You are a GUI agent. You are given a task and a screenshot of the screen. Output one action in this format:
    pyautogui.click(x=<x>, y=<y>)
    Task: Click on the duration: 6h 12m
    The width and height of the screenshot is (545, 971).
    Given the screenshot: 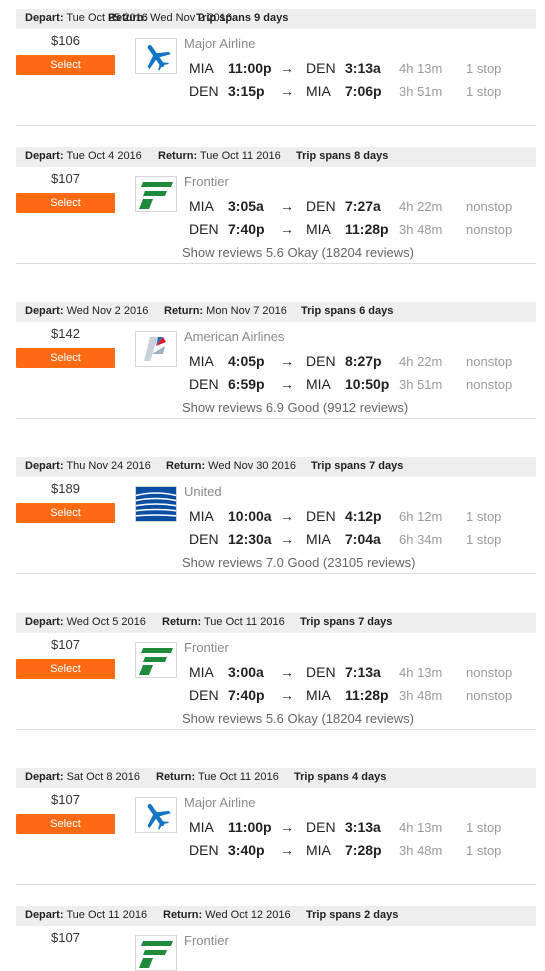 What is the action you would take?
    pyautogui.click(x=421, y=516)
    